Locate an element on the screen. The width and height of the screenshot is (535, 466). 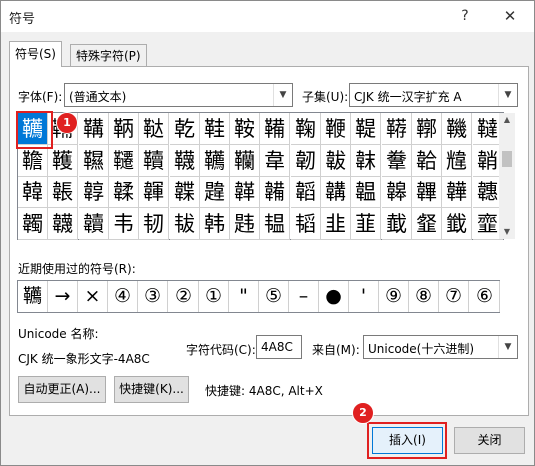
symbol-cell: 鞴 is located at coordinates (275, 129).